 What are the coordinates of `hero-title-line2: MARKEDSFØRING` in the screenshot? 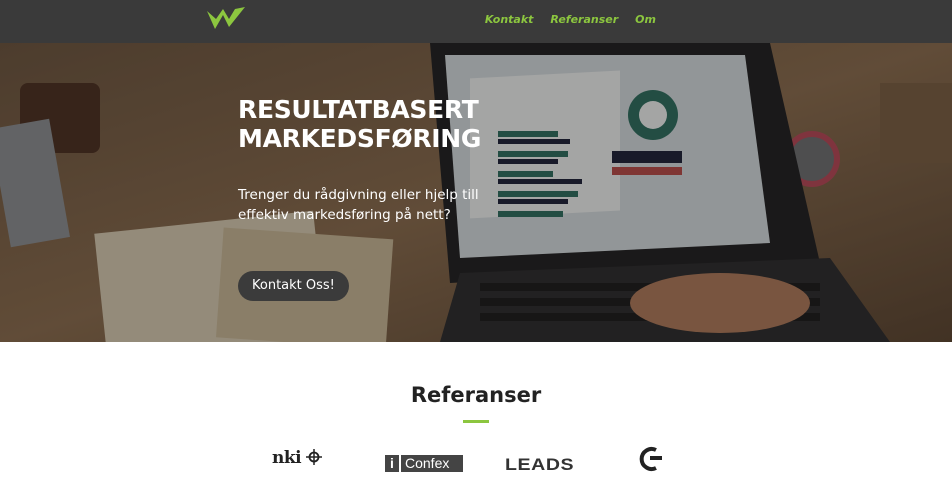 It's located at (360, 138).